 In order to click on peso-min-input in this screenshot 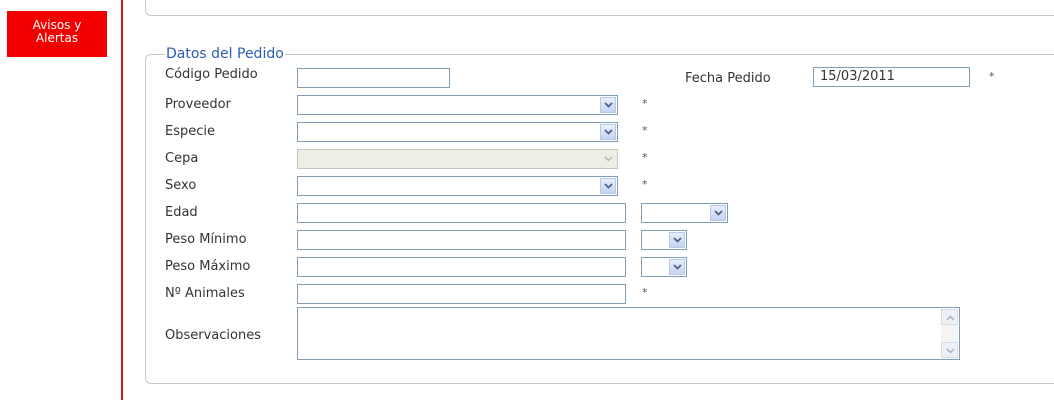, I will do `click(461, 240)`.